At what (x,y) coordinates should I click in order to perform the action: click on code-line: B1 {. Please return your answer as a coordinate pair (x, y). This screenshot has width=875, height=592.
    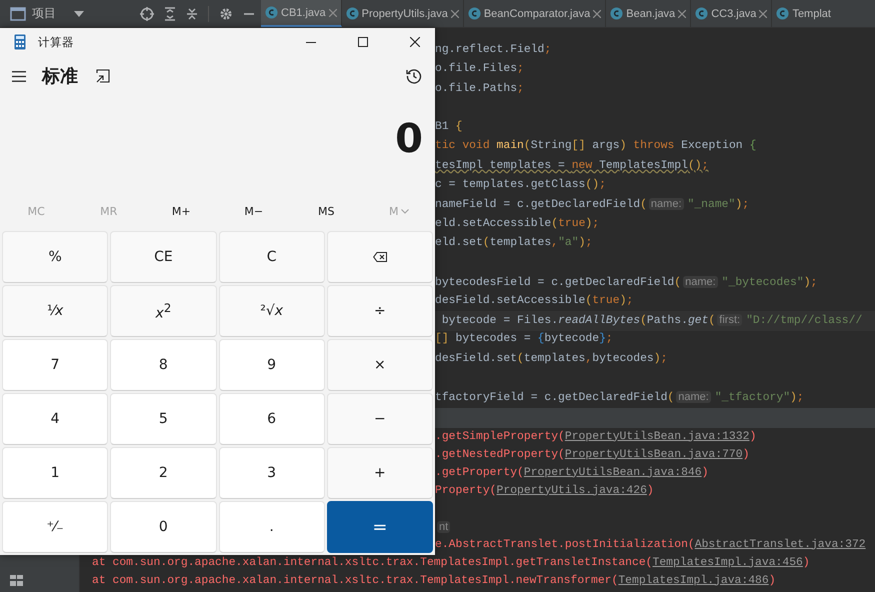
    Looking at the image, I should click on (448, 127).